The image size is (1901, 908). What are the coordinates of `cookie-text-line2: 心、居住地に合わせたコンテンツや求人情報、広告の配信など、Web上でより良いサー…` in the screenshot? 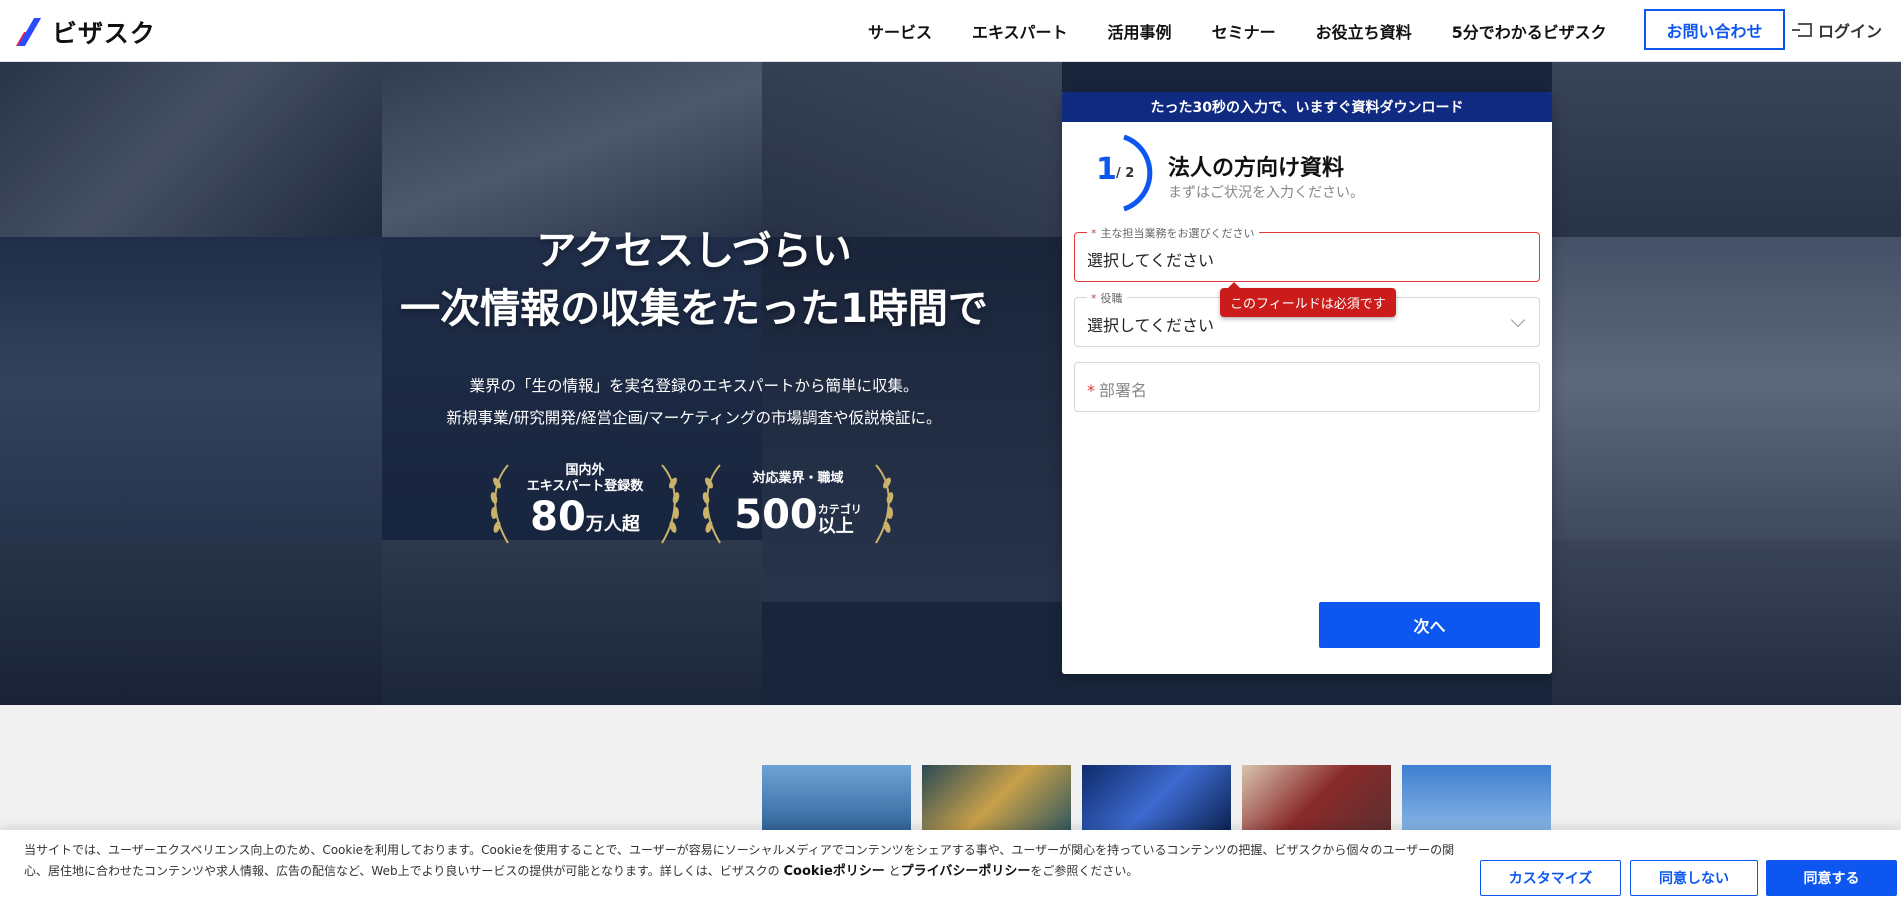 It's located at (744, 871).